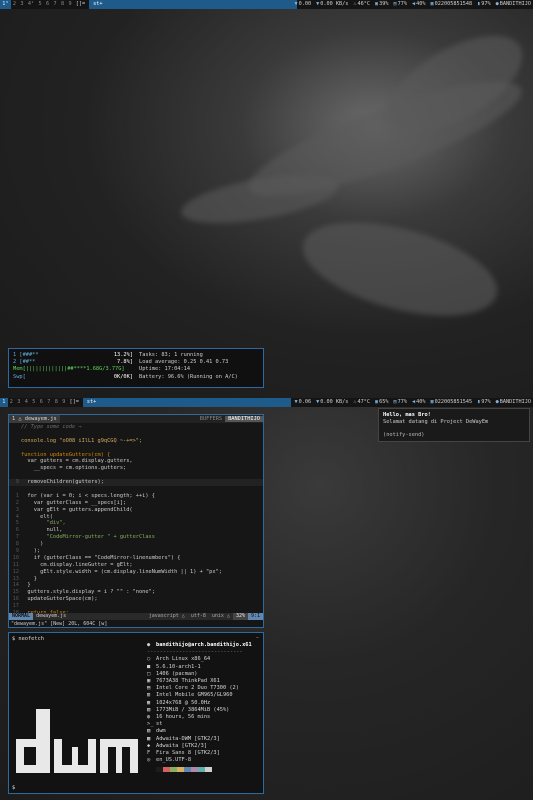  I want to click on memory-icon: ▤, so click(395, 4).